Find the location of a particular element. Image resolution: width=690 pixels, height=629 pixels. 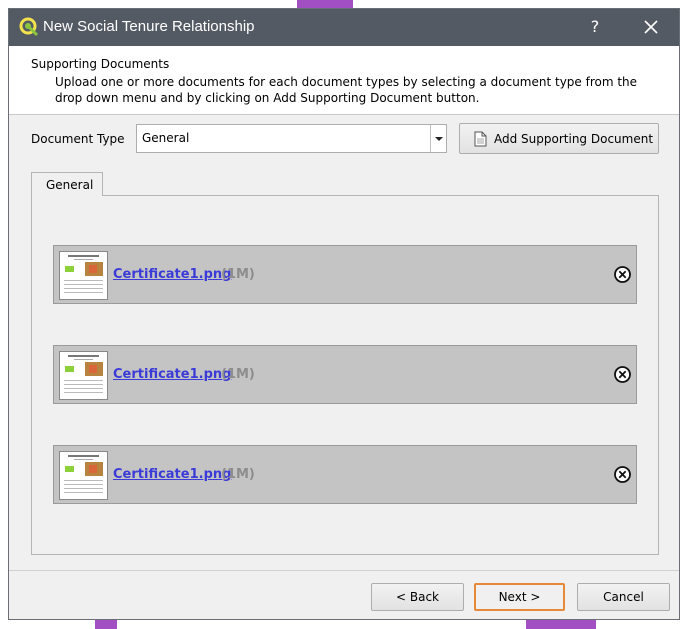

cancel-button-label: Cancel is located at coordinates (623, 597).